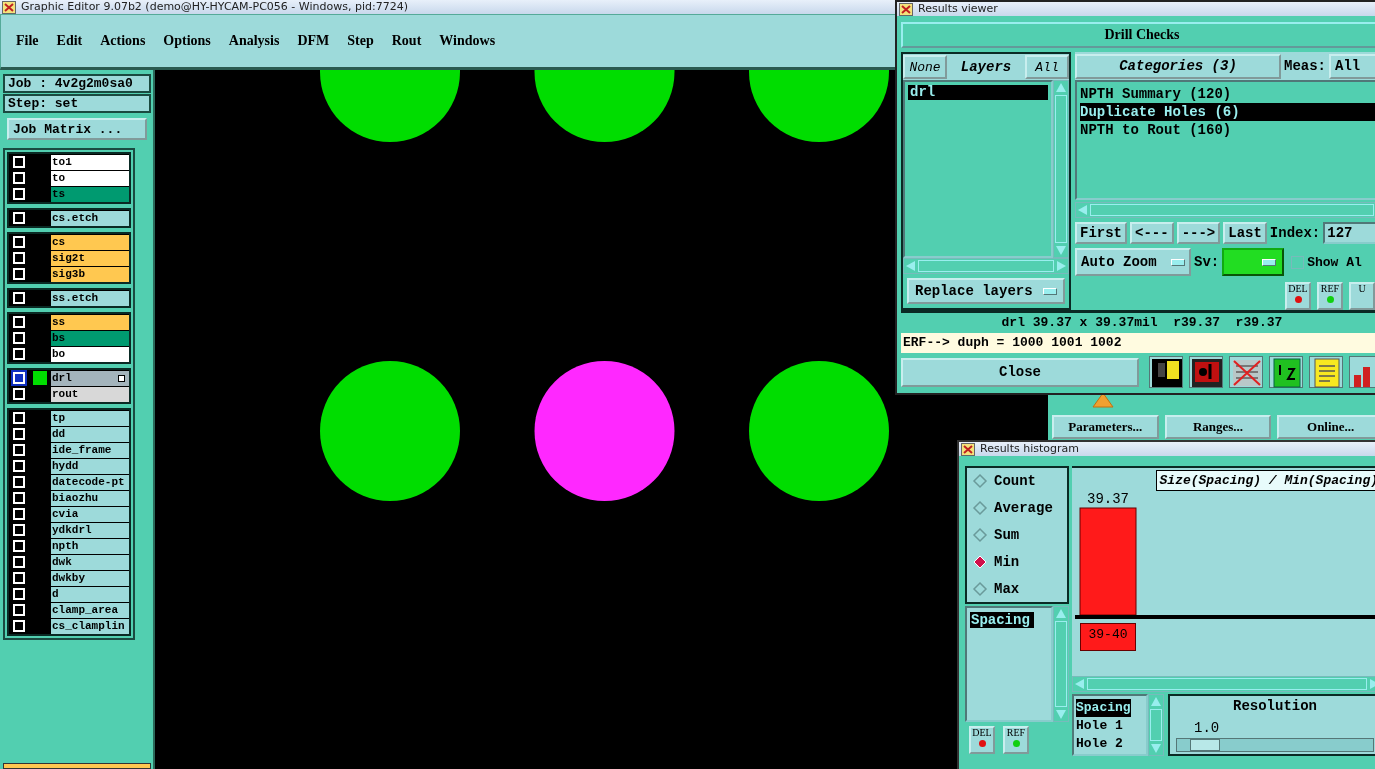  What do you see at coordinates (1206, 372) in the screenshot?
I see `marker-icon` at bounding box center [1206, 372].